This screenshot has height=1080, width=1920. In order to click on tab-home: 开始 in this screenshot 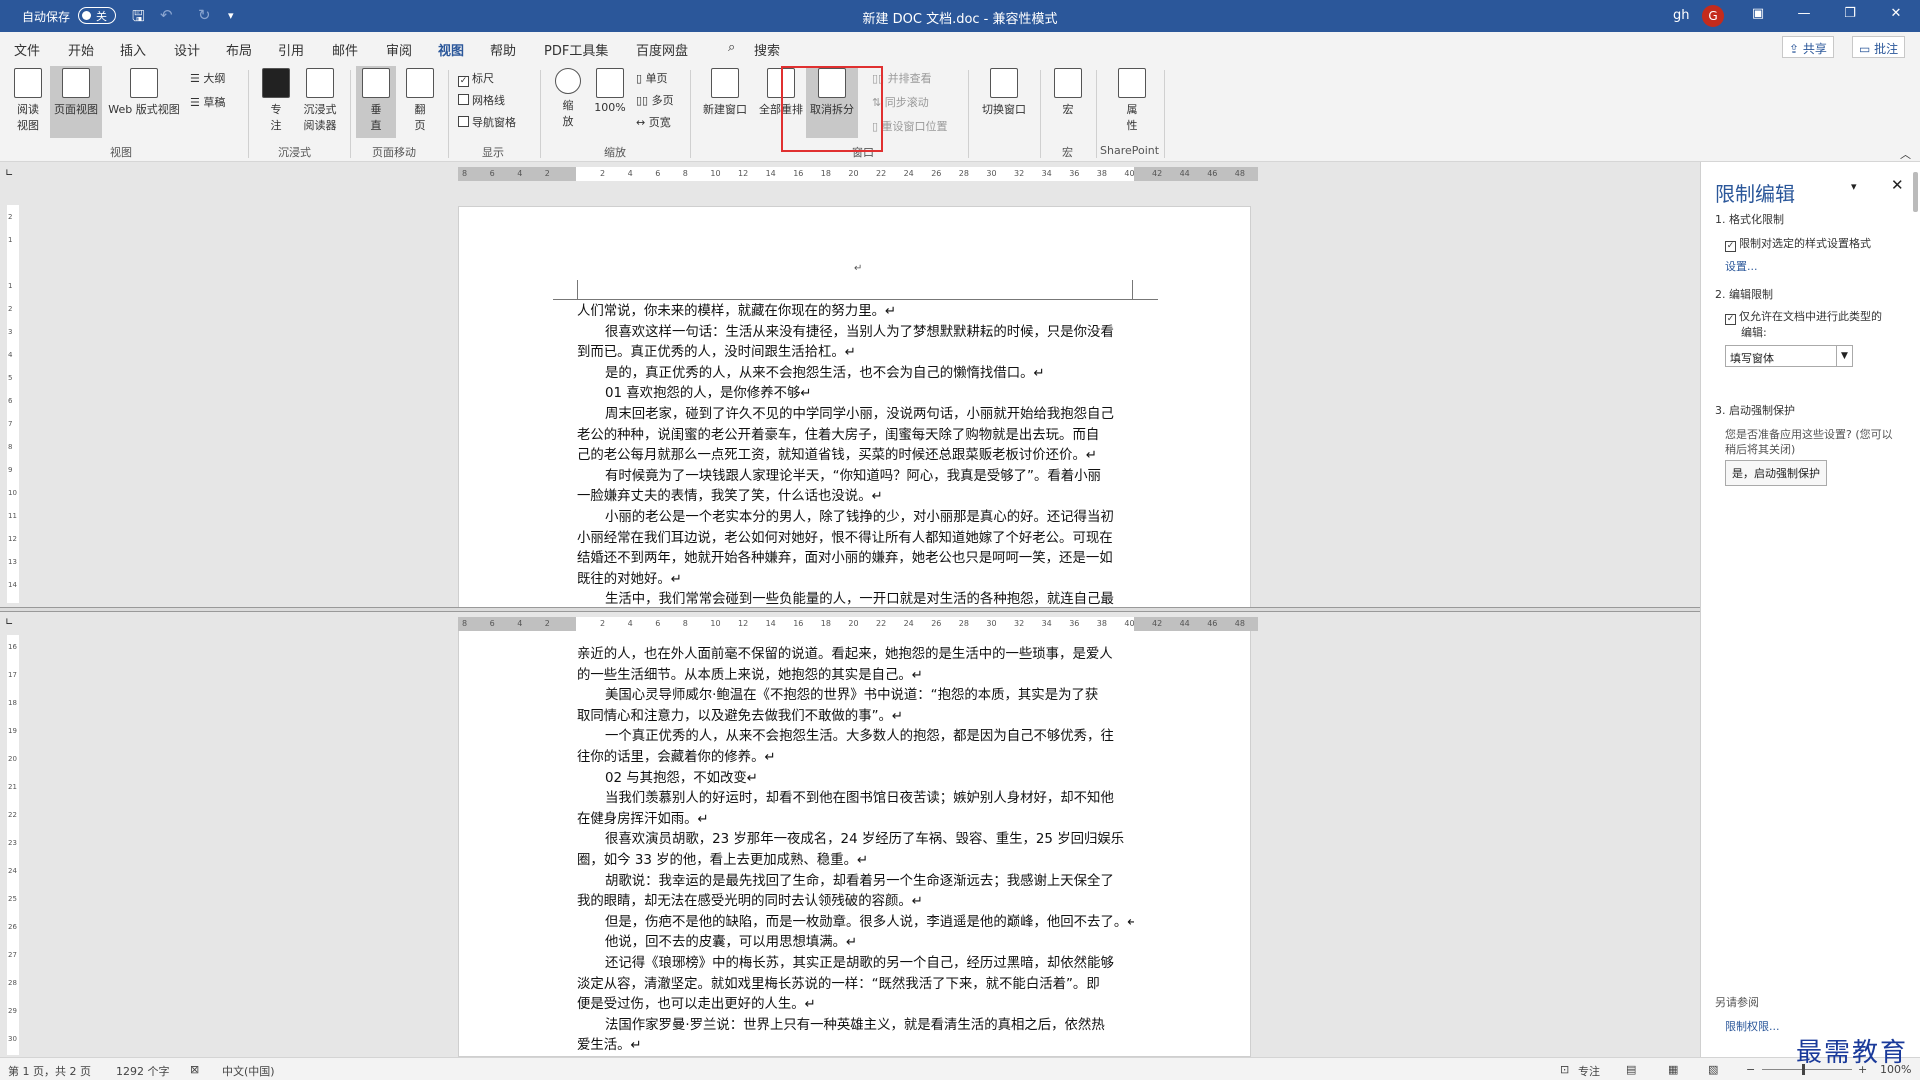, I will do `click(81, 49)`.